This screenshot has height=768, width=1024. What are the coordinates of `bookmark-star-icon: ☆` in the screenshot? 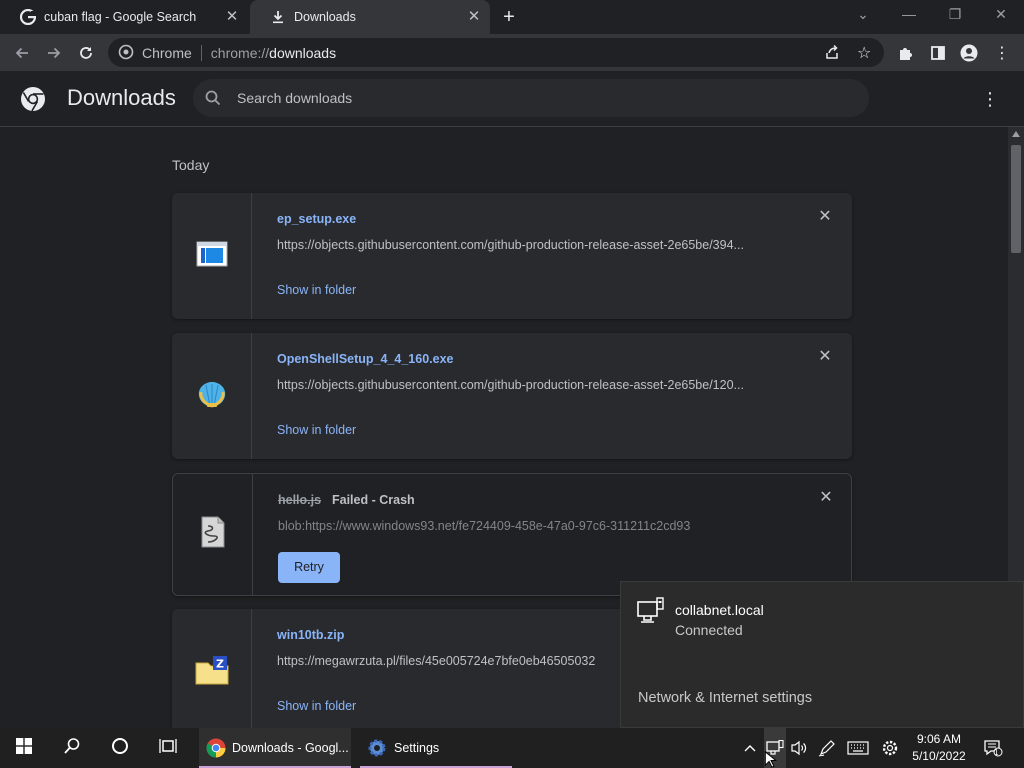 It's located at (864, 53).